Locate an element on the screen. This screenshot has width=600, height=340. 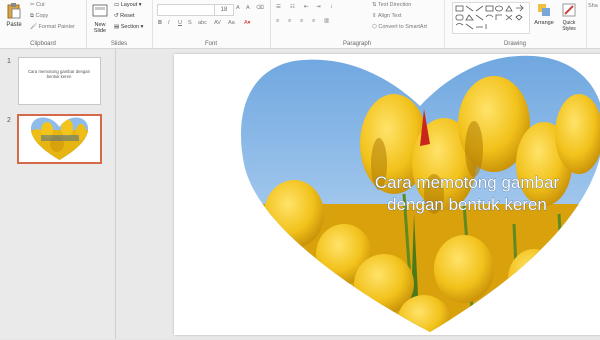
paste-button: Paste is located at coordinates (14, 15).